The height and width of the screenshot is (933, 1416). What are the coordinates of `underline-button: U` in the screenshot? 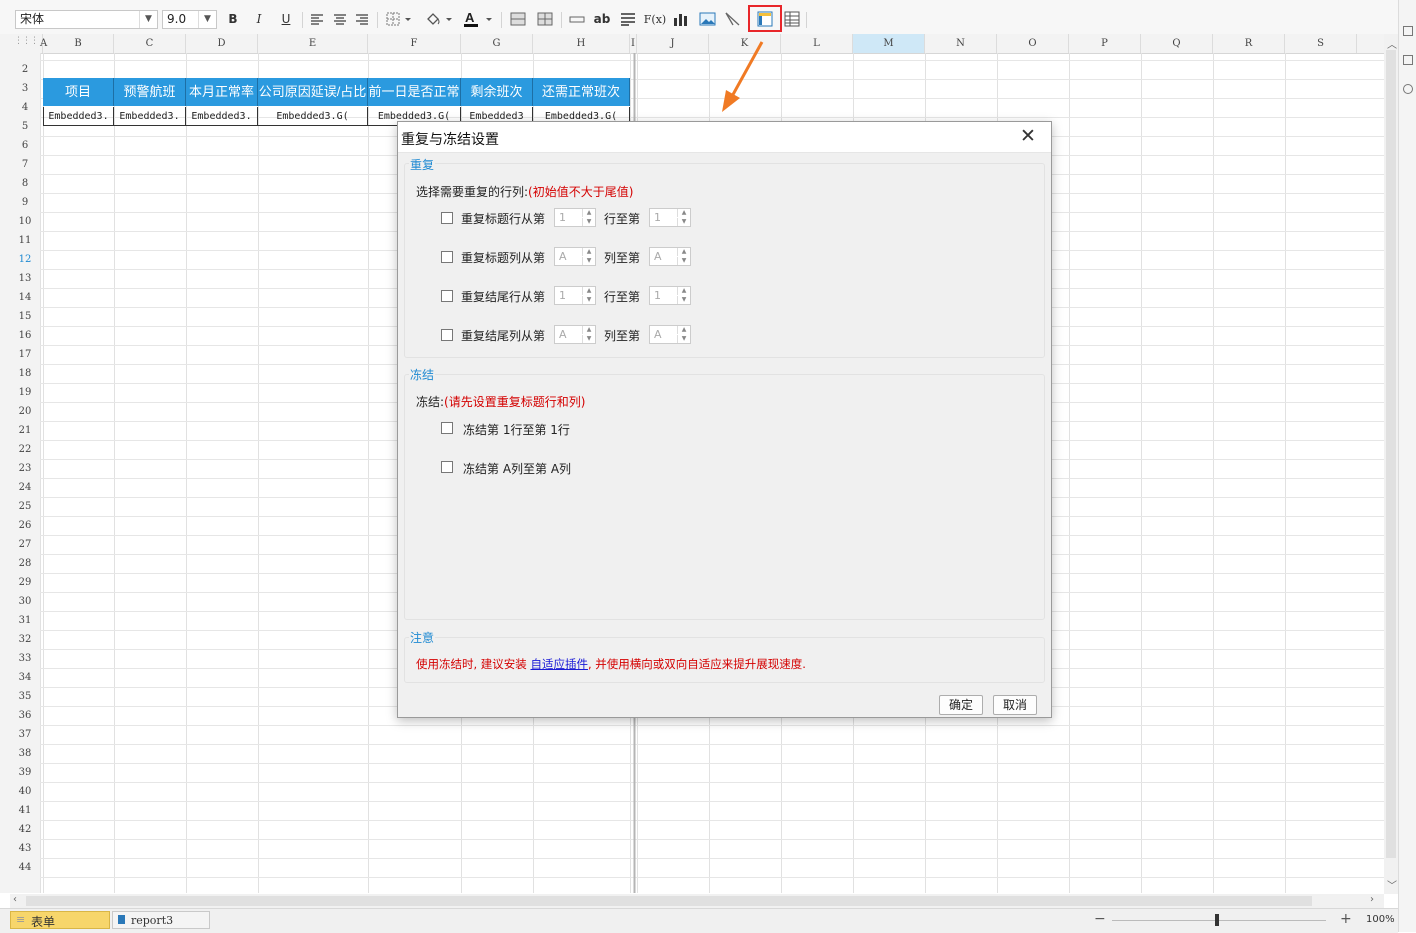 It's located at (286, 19).